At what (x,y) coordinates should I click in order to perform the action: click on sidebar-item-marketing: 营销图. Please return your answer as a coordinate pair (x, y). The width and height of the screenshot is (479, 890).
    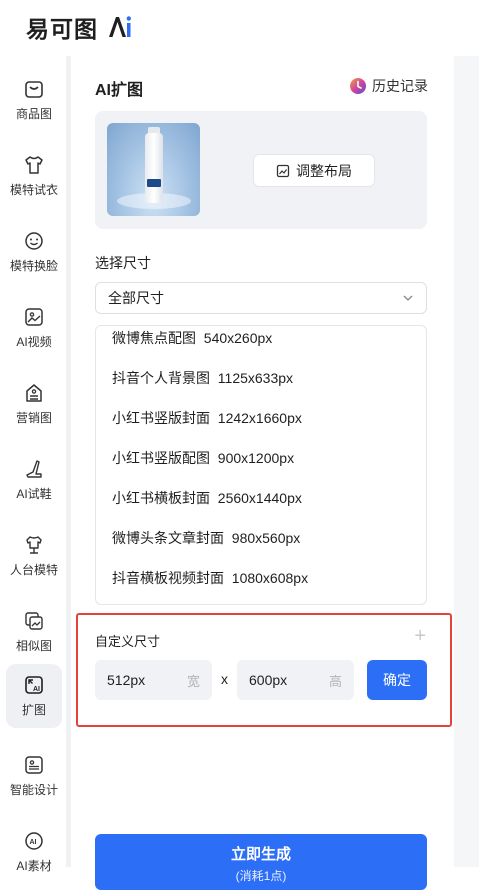
    Looking at the image, I should click on (34, 404).